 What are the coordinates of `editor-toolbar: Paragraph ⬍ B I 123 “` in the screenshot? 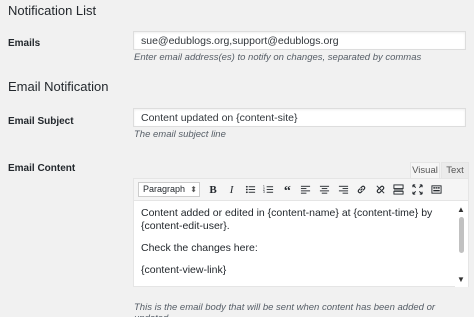 It's located at (301, 190).